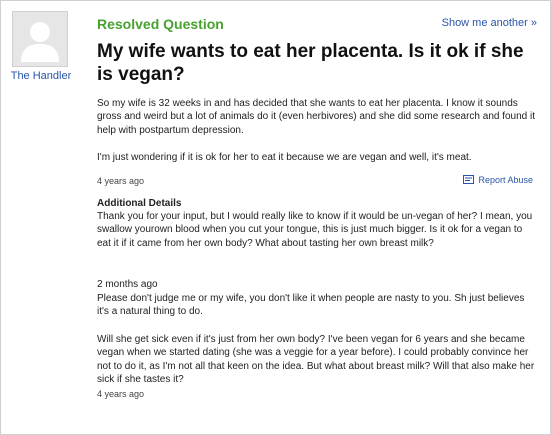 This screenshot has width=551, height=435. What do you see at coordinates (121, 181) in the screenshot?
I see `question-timestamp: 4 years ago` at bounding box center [121, 181].